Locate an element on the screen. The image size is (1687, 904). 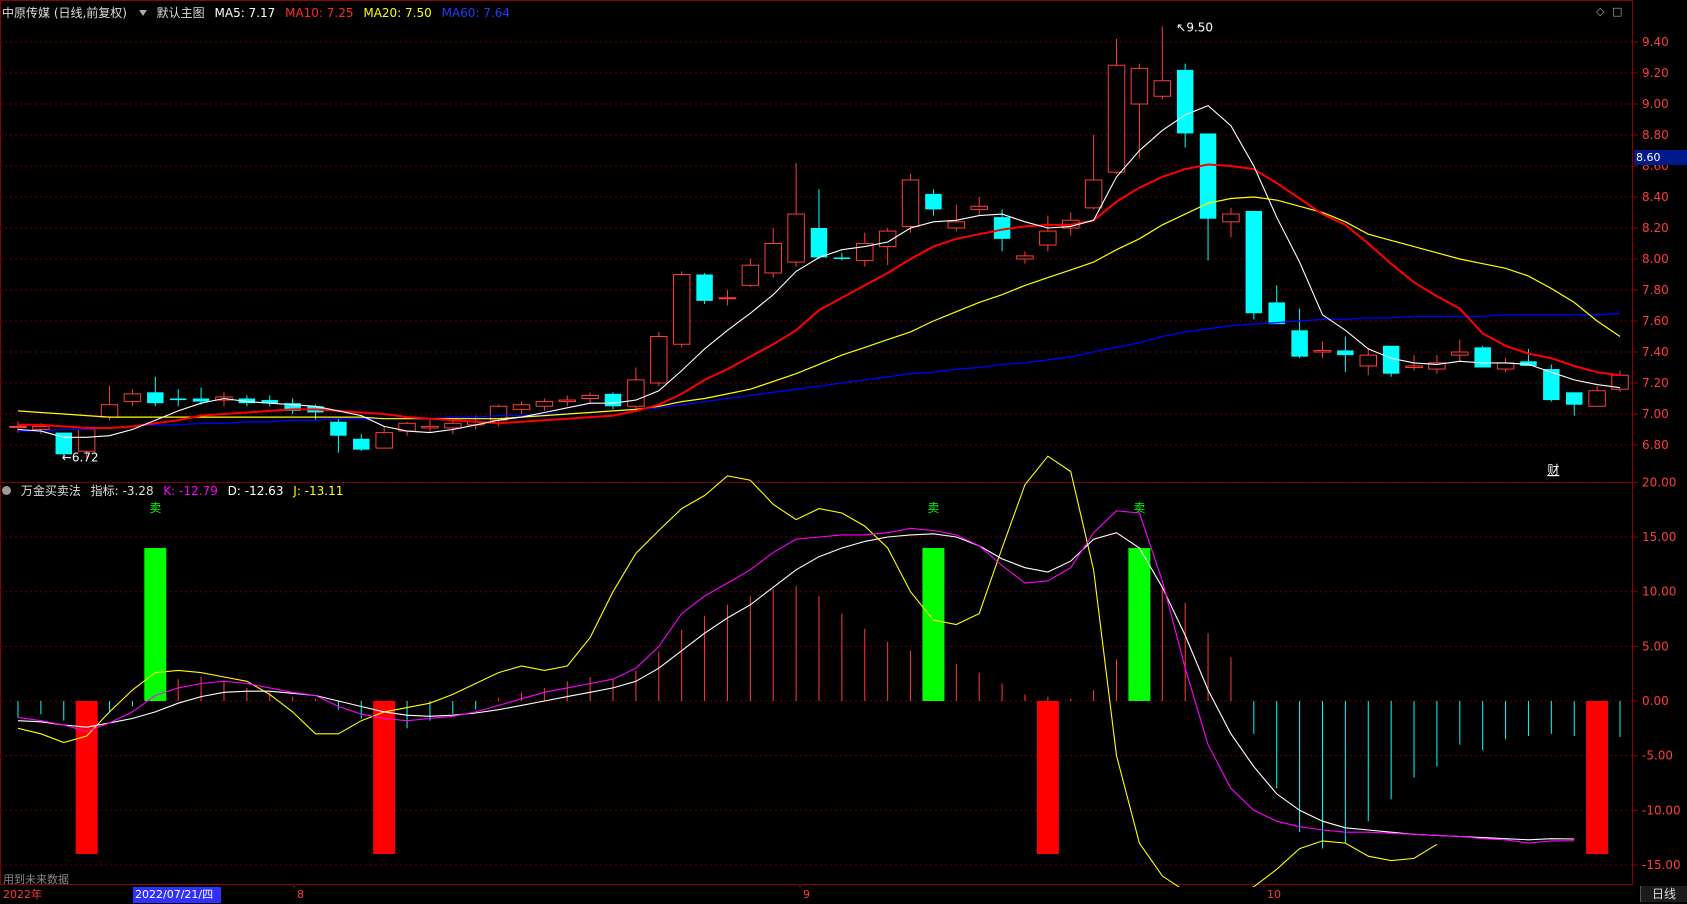
y-tick-label: 9.00 is located at coordinates (1655, 104).